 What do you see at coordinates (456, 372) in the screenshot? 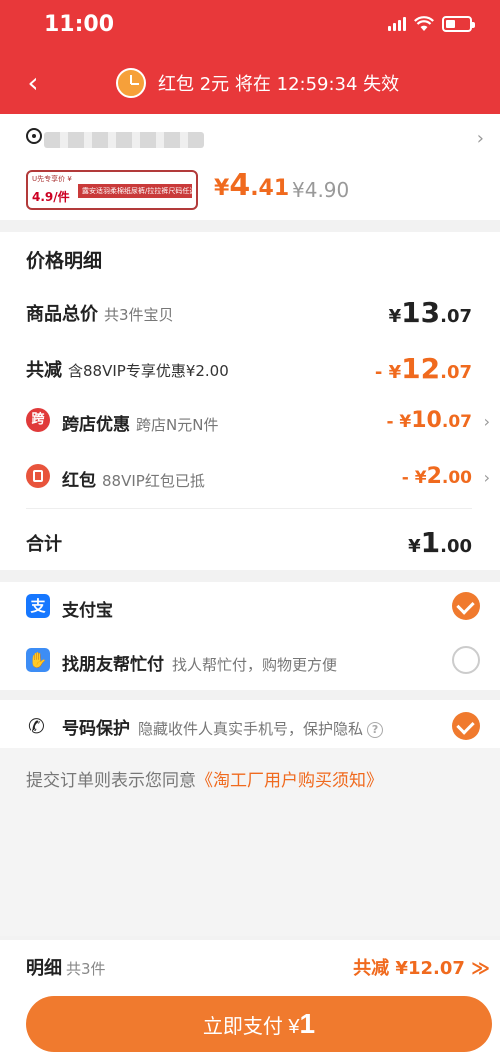
I see `total-reduction-dec: .07` at bounding box center [456, 372].